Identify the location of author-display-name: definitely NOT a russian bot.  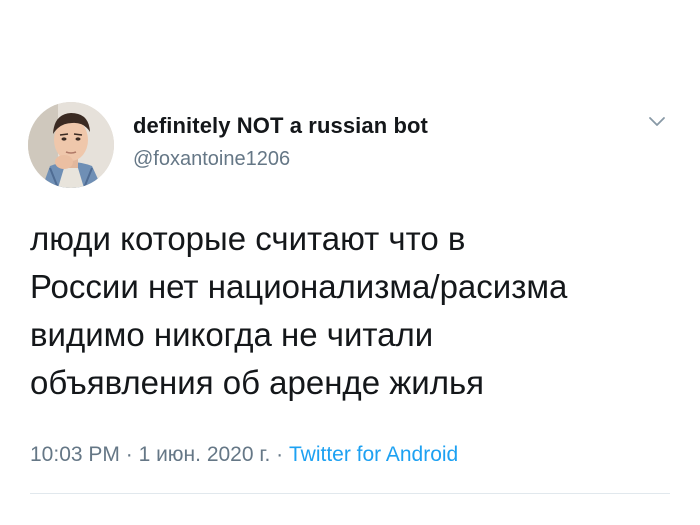
(280, 126).